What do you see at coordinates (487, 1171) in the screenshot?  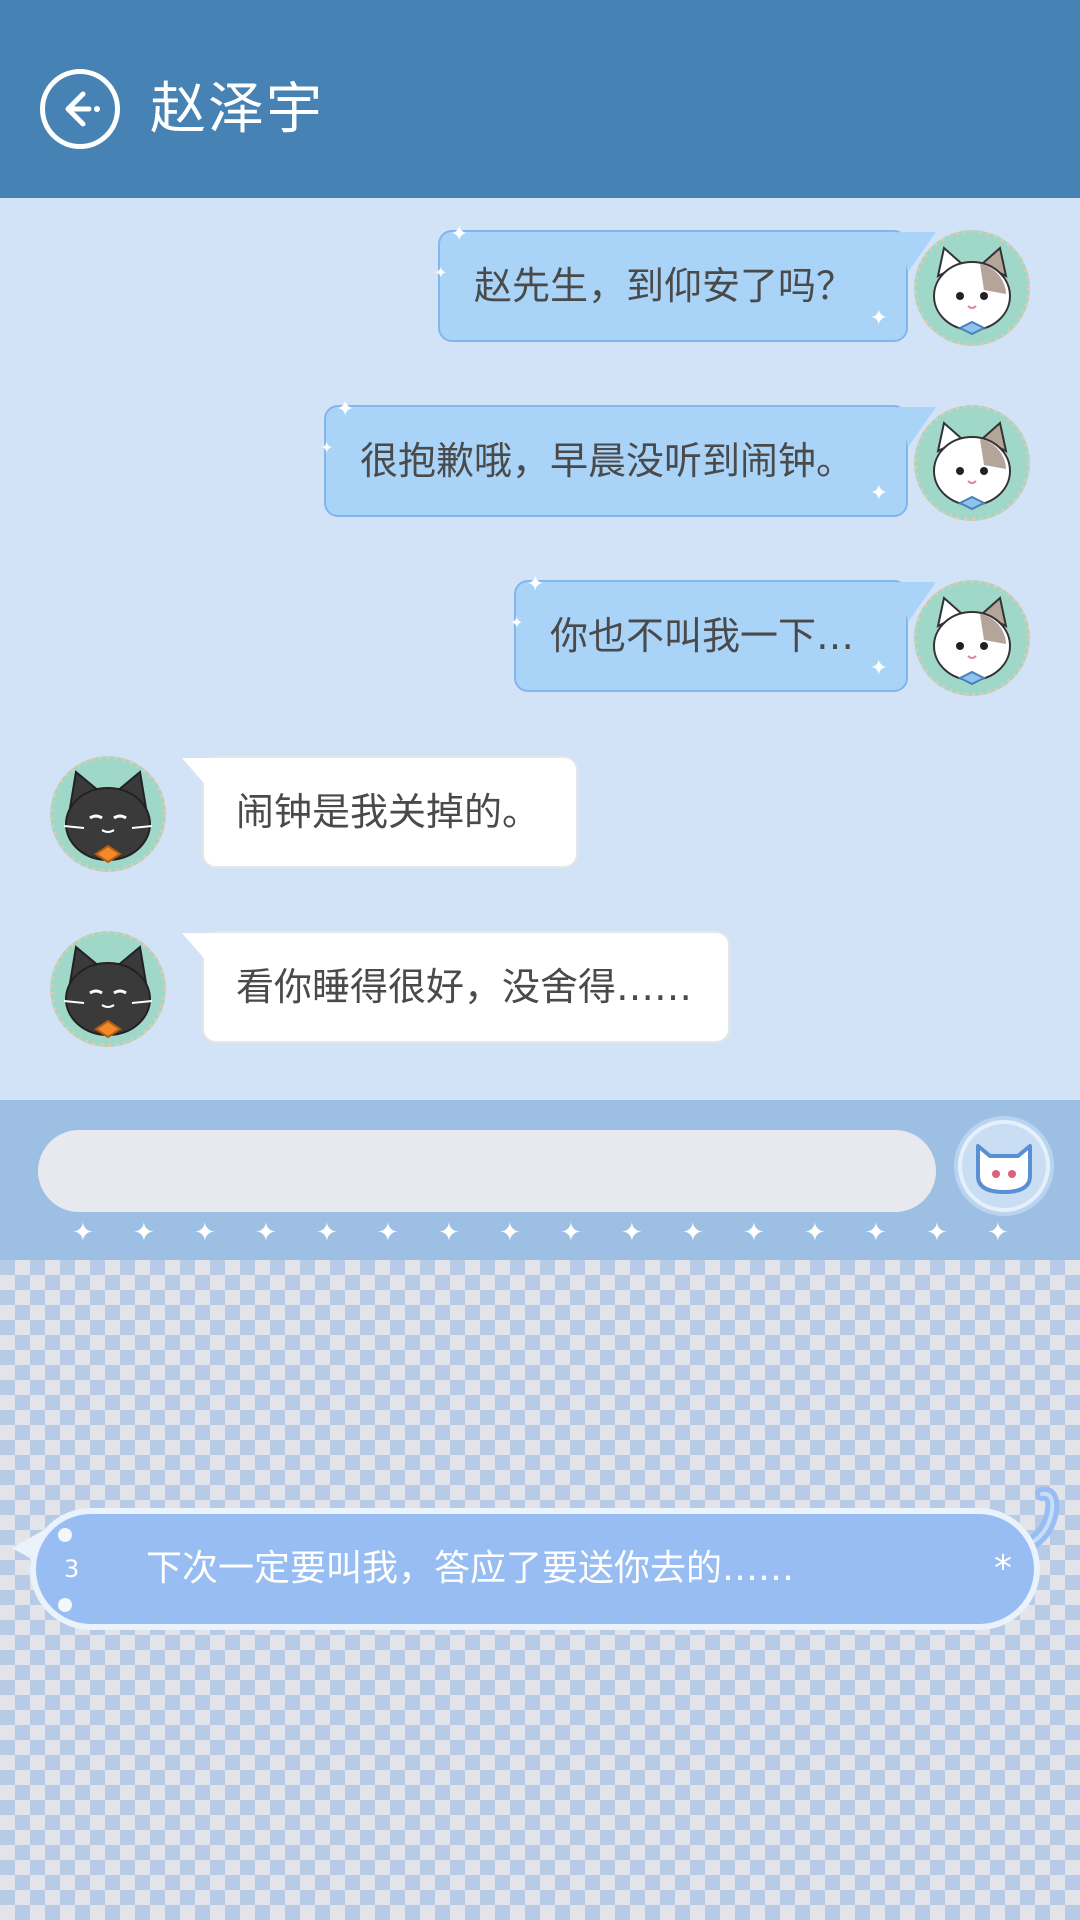 I see `message-input` at bounding box center [487, 1171].